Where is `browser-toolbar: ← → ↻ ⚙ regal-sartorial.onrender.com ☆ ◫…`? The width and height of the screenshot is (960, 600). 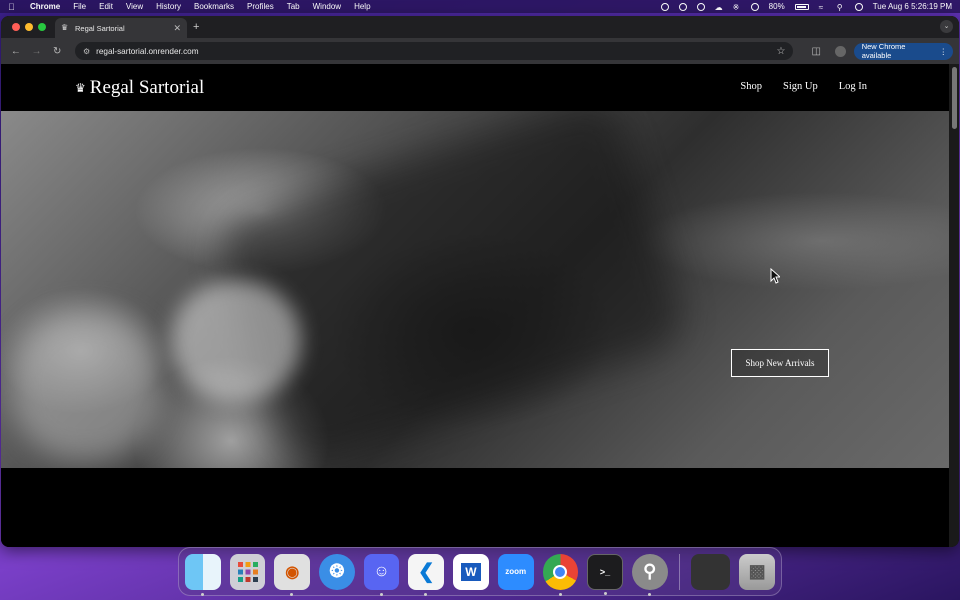 browser-toolbar: ← → ↻ ⚙ regal-sartorial.onrender.com ☆ ◫… is located at coordinates (480, 51).